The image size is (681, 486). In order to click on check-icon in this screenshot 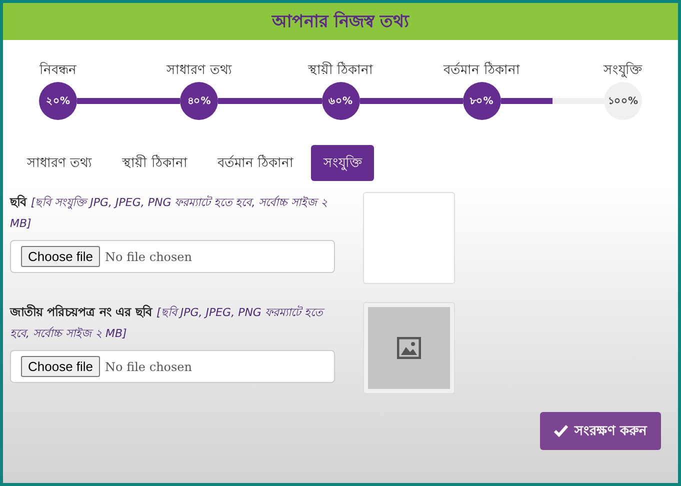, I will do `click(561, 431)`.